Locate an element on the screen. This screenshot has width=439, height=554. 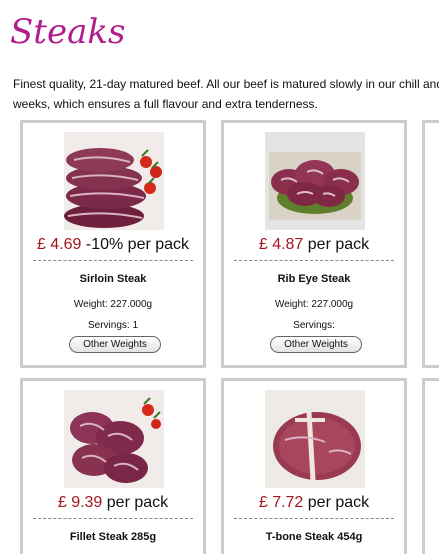
product-card-t-bone: £ 7.72 per pack T-bone Steak 454g is located at coordinates (314, 466).